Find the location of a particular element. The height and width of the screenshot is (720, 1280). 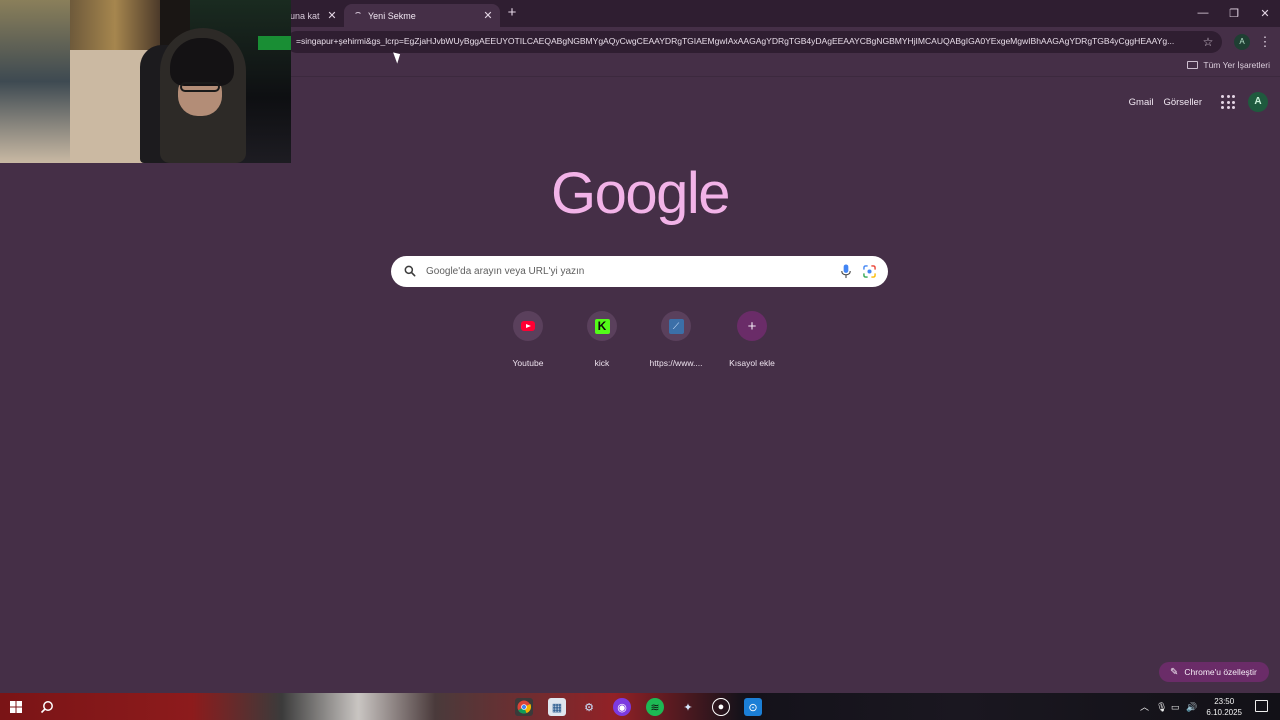

windows-start-icon is located at coordinates (16, 707).